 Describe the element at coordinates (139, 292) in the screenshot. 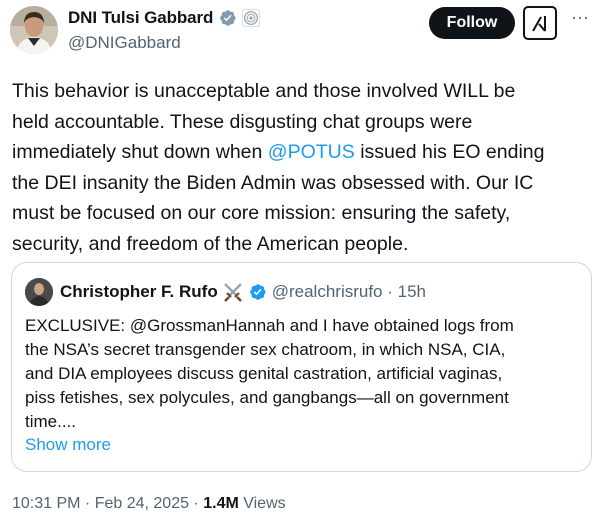

I see `quoted-display-name: Christopher F. Rufo` at that location.